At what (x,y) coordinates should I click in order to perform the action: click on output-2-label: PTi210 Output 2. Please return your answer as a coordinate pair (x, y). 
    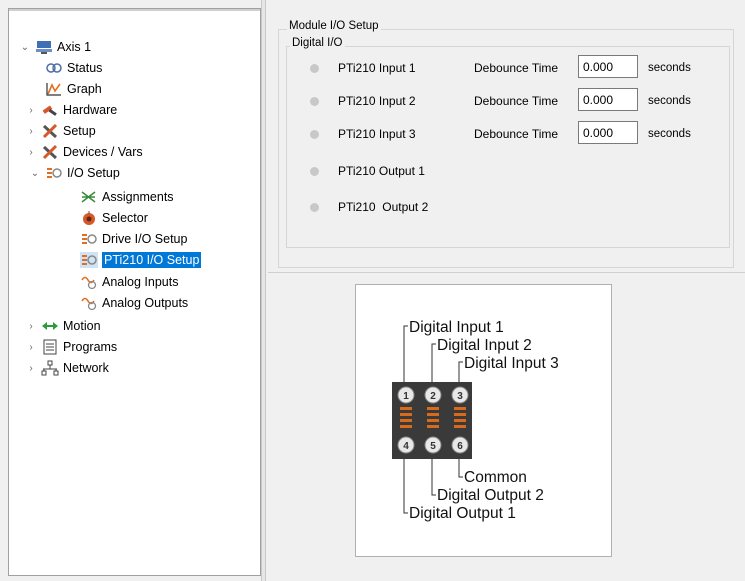
    Looking at the image, I should click on (383, 207).